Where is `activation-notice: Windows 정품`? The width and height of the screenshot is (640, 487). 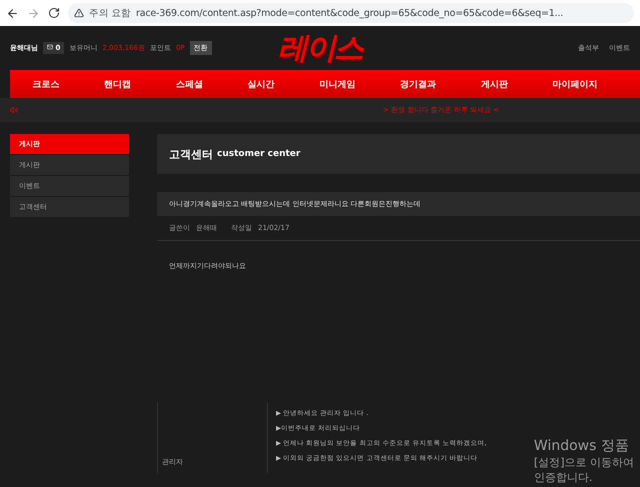
activation-notice: Windows 정품 is located at coordinates (582, 446).